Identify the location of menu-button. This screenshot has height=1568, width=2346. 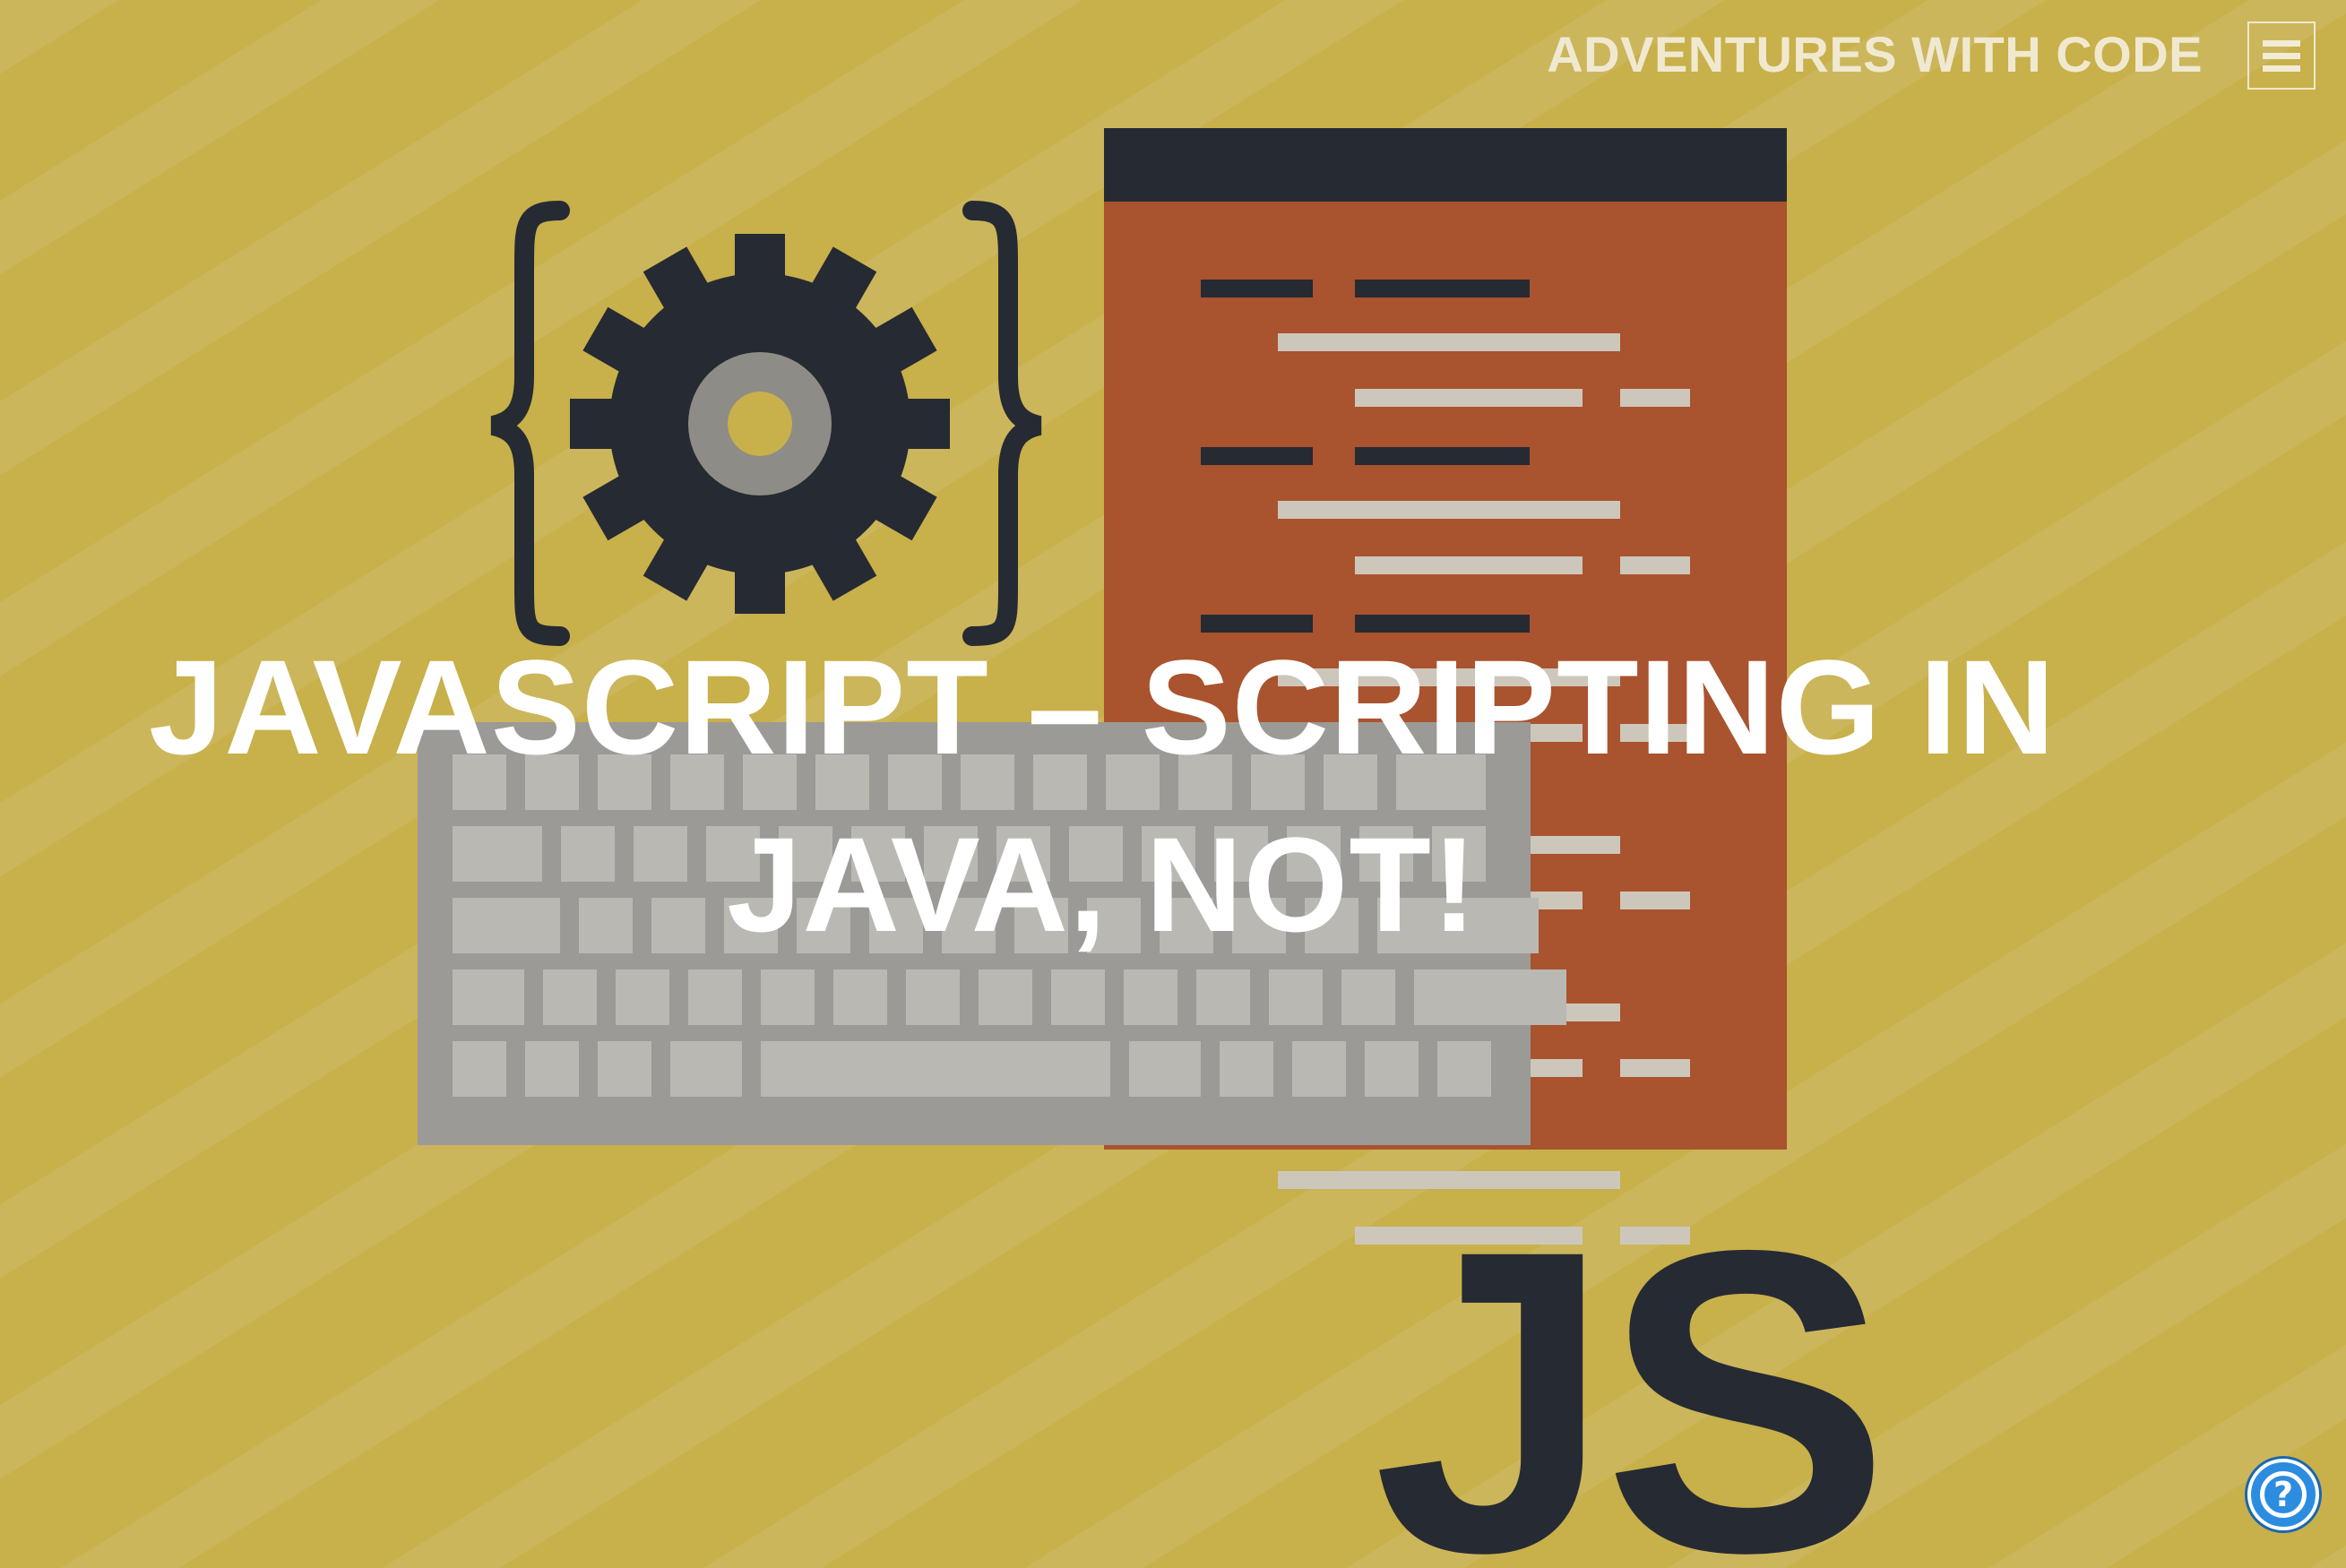
(2281, 56).